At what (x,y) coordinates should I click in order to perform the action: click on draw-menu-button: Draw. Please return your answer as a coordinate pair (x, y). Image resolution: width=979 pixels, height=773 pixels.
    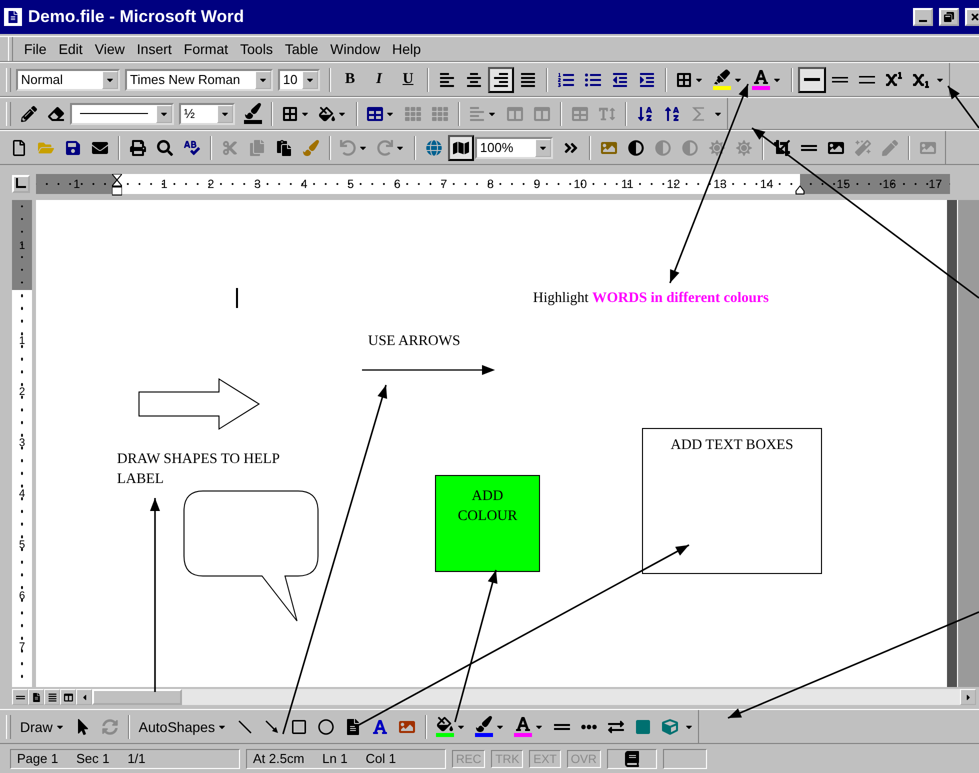
    Looking at the image, I should click on (42, 727).